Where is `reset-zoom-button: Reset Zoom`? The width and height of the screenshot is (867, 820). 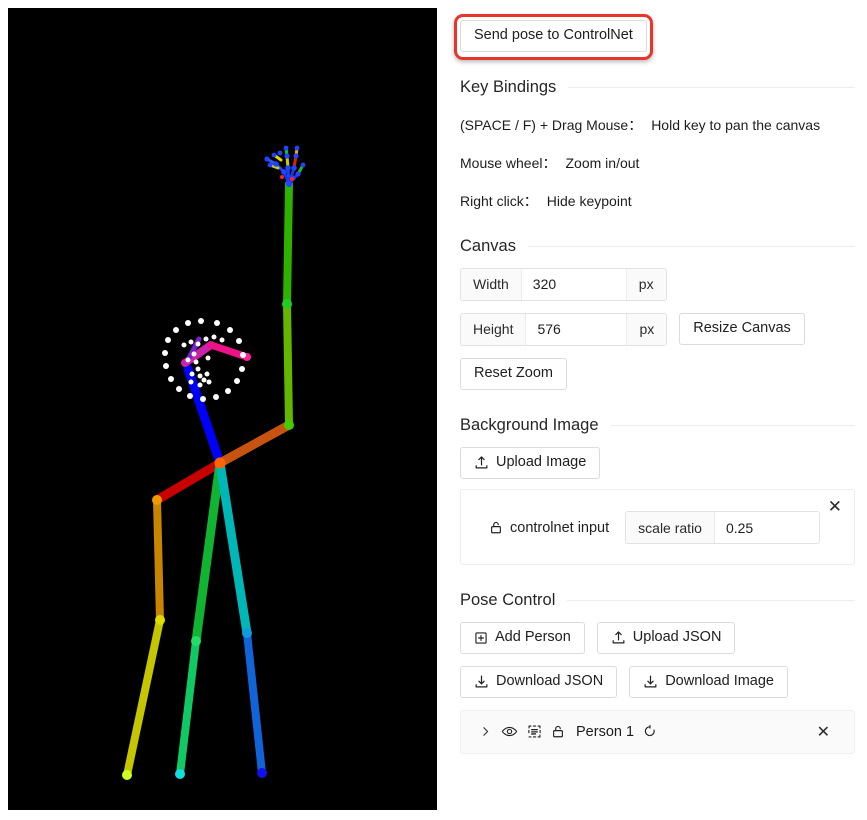 reset-zoom-button: Reset Zoom is located at coordinates (513, 373).